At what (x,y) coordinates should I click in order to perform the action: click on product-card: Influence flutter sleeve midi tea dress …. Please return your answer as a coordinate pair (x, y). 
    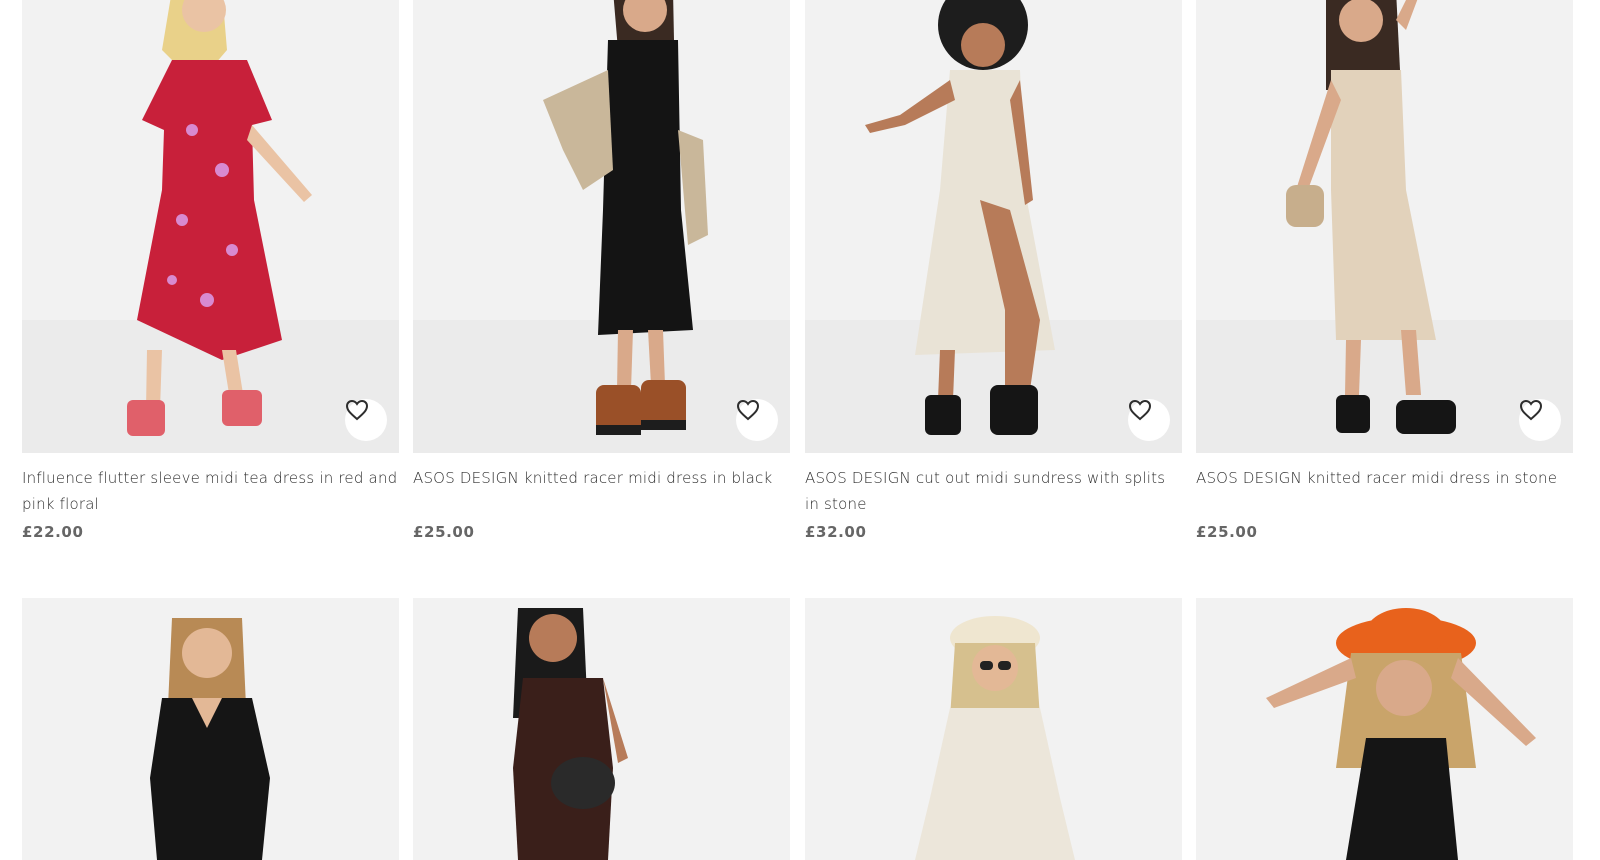
    Looking at the image, I should click on (210, 270).